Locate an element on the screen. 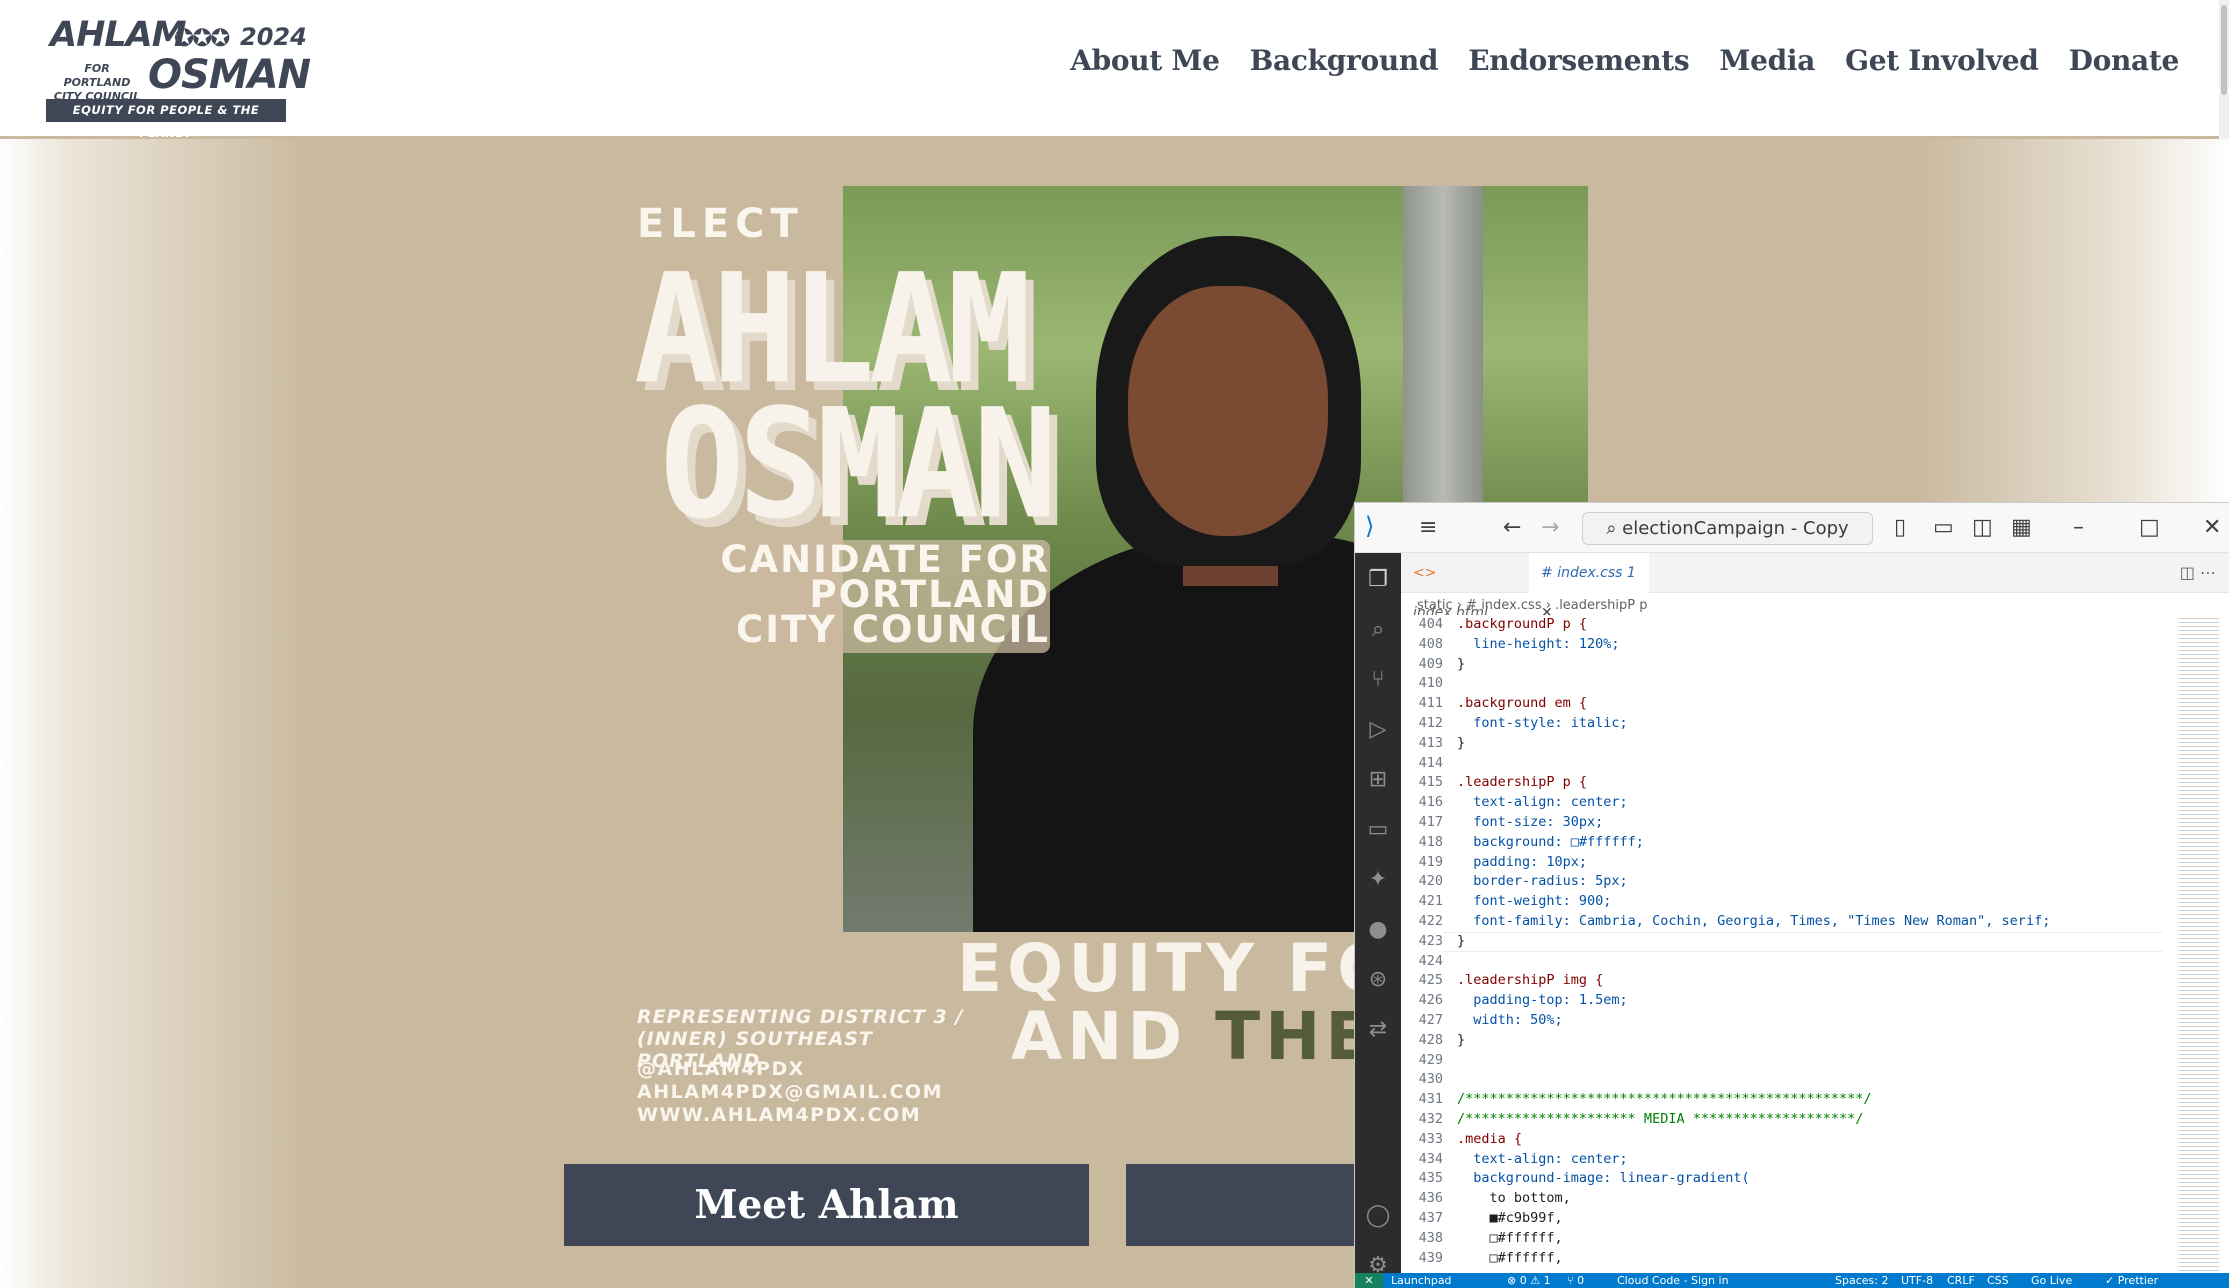 This screenshot has height=1288, width=2229. status-eol: CRLF is located at coordinates (1961, 1280).